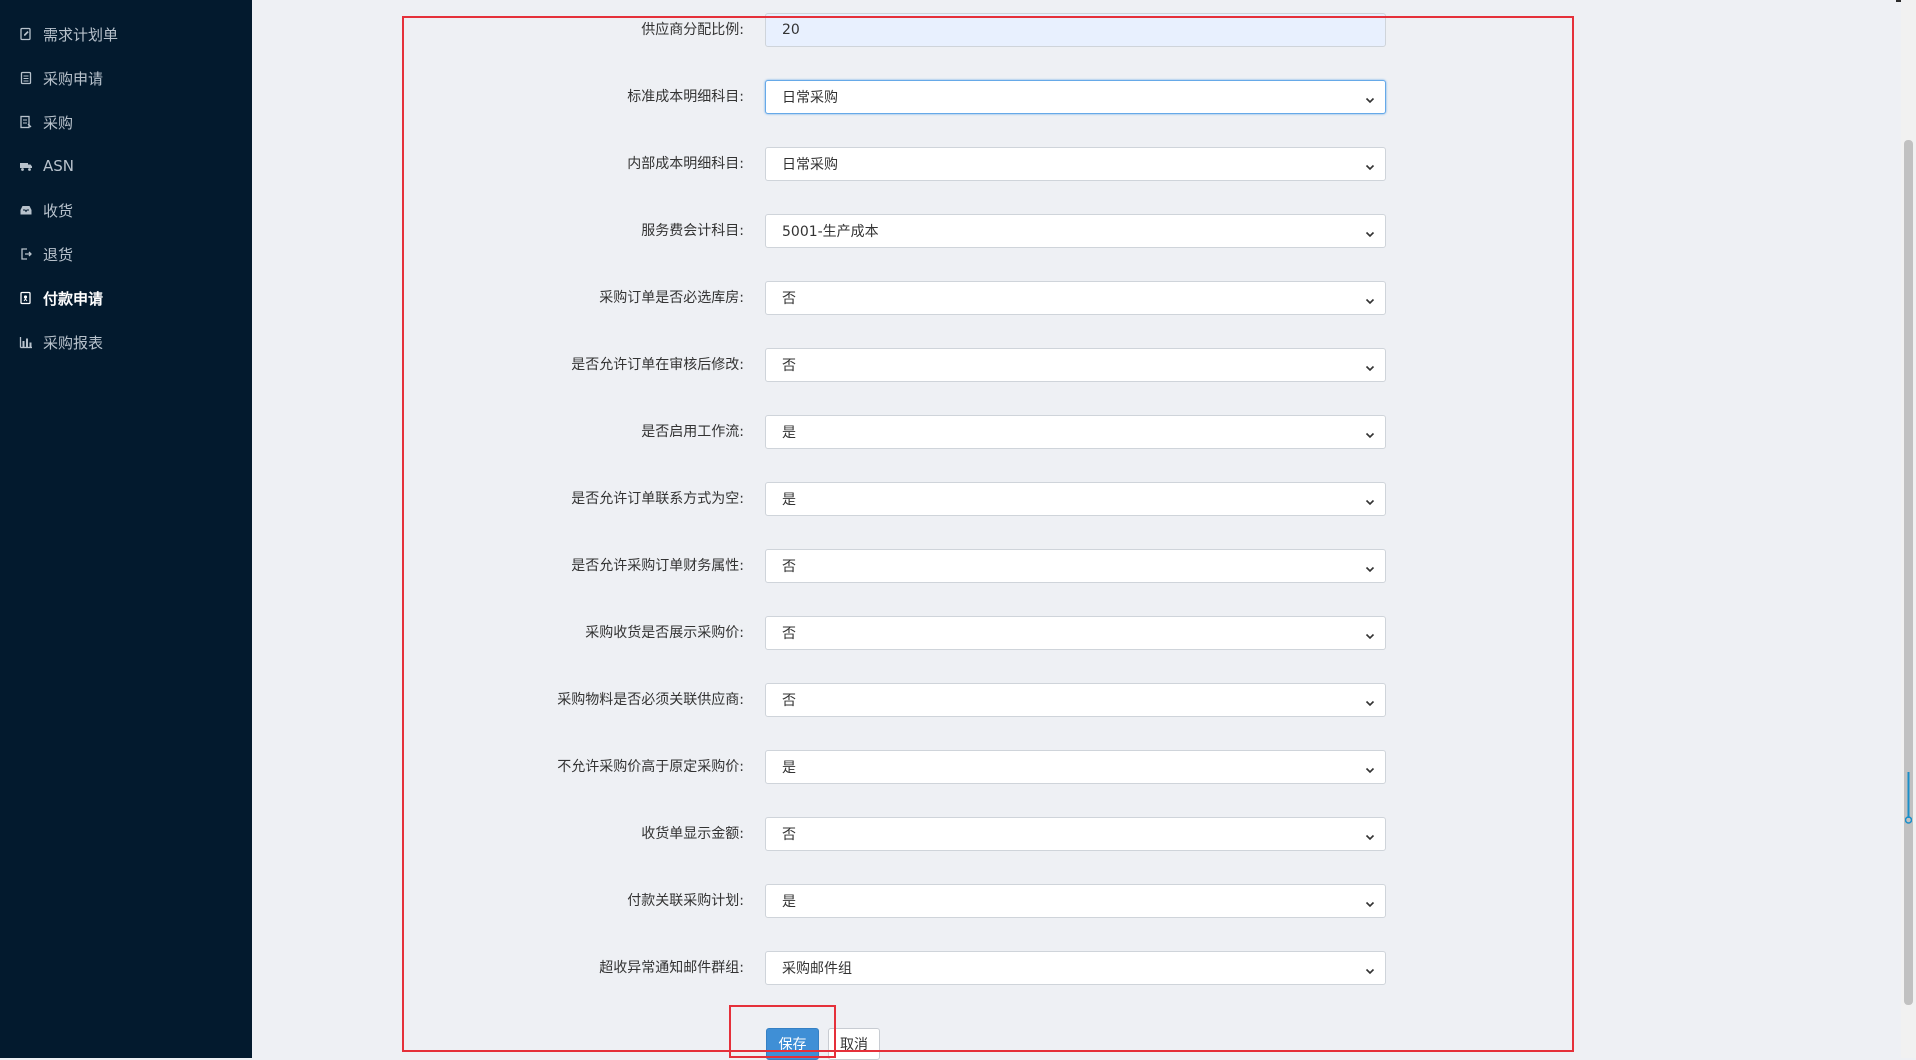 This screenshot has width=1916, height=1060. I want to click on form-row: 采购物料是否必须关联供应商: 否, so click(958, 700).